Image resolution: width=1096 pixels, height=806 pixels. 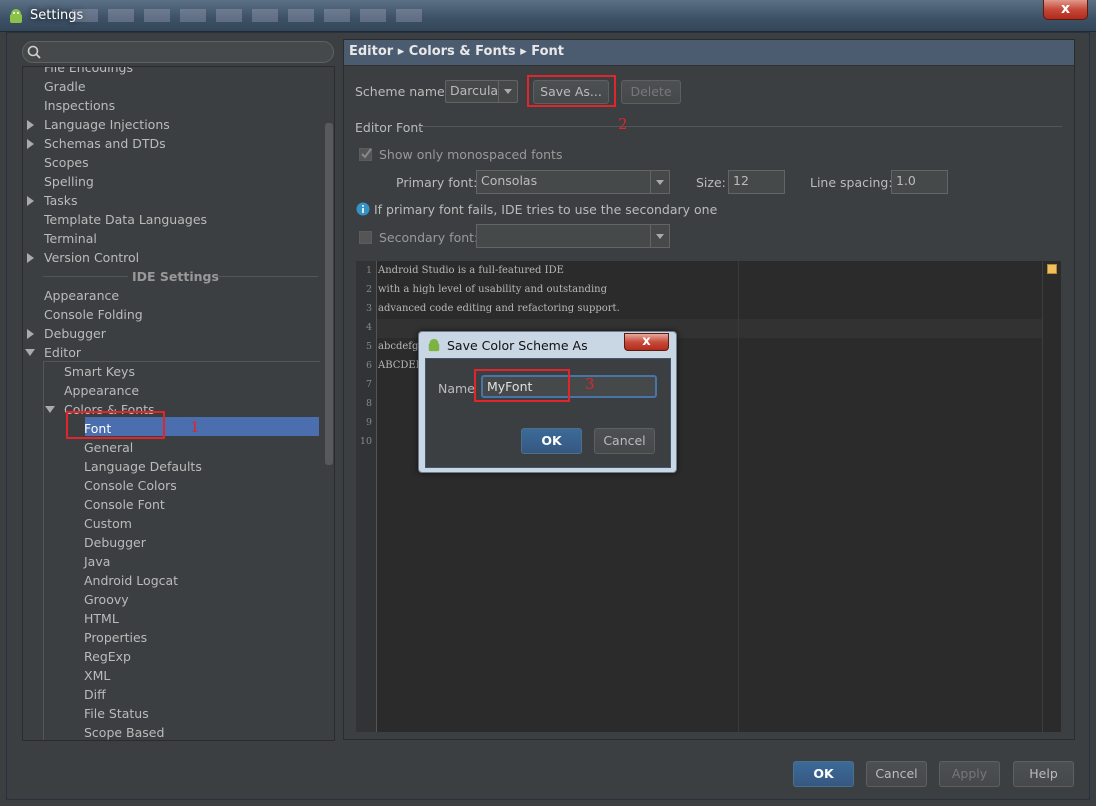 I want to click on name-label: Name, so click(x=456, y=388).